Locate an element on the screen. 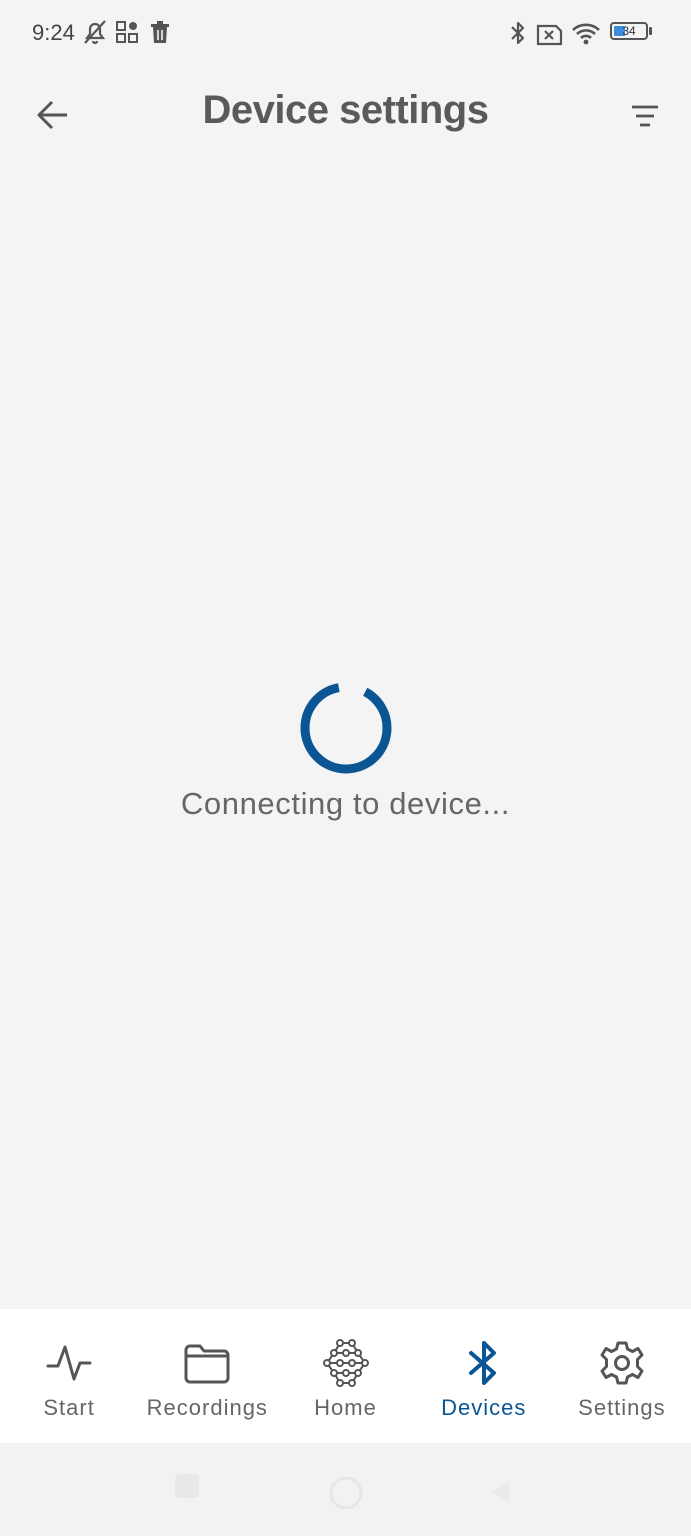 The image size is (691, 1536). nav-item-settings: Settings is located at coordinates (622, 1376).